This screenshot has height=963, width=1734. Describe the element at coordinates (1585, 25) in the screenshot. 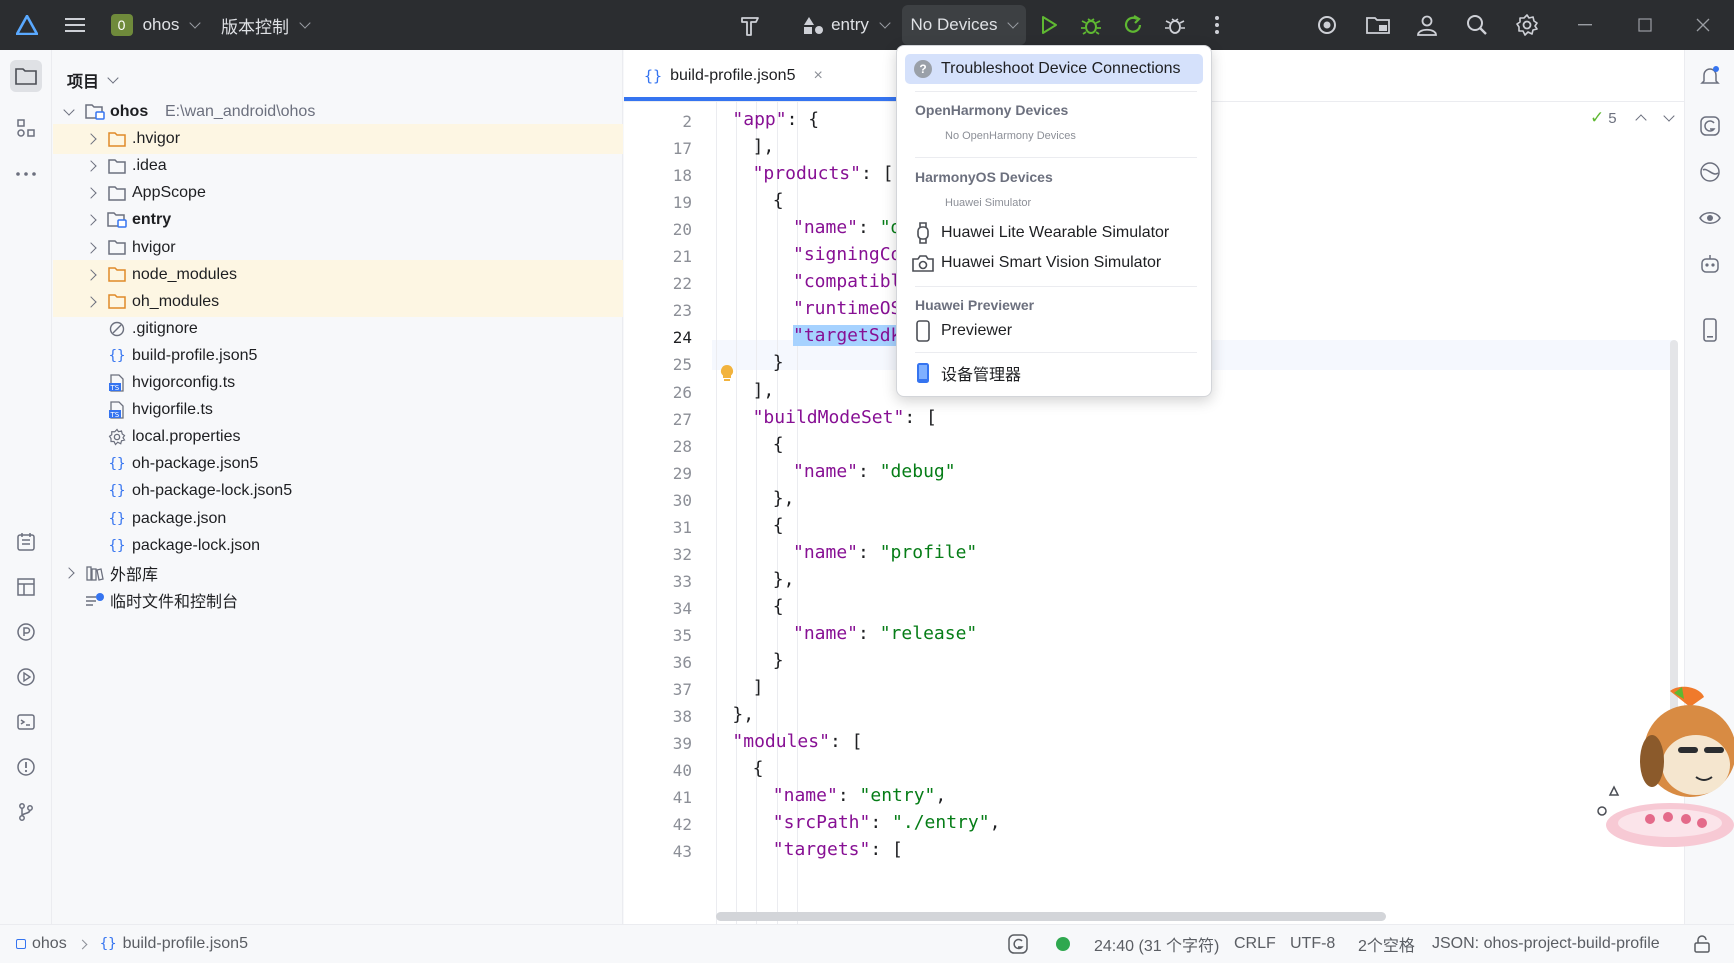

I see `minimize-window-icon` at that location.